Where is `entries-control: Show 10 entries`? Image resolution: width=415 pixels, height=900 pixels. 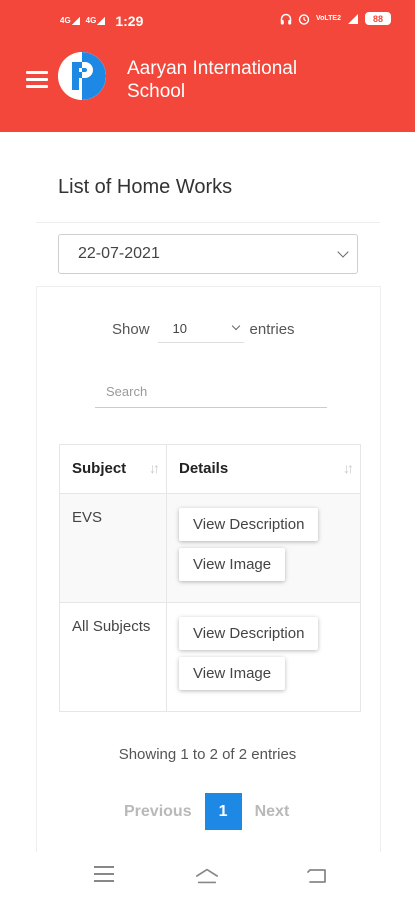
entries-control: Show 10 entries is located at coordinates (203, 329).